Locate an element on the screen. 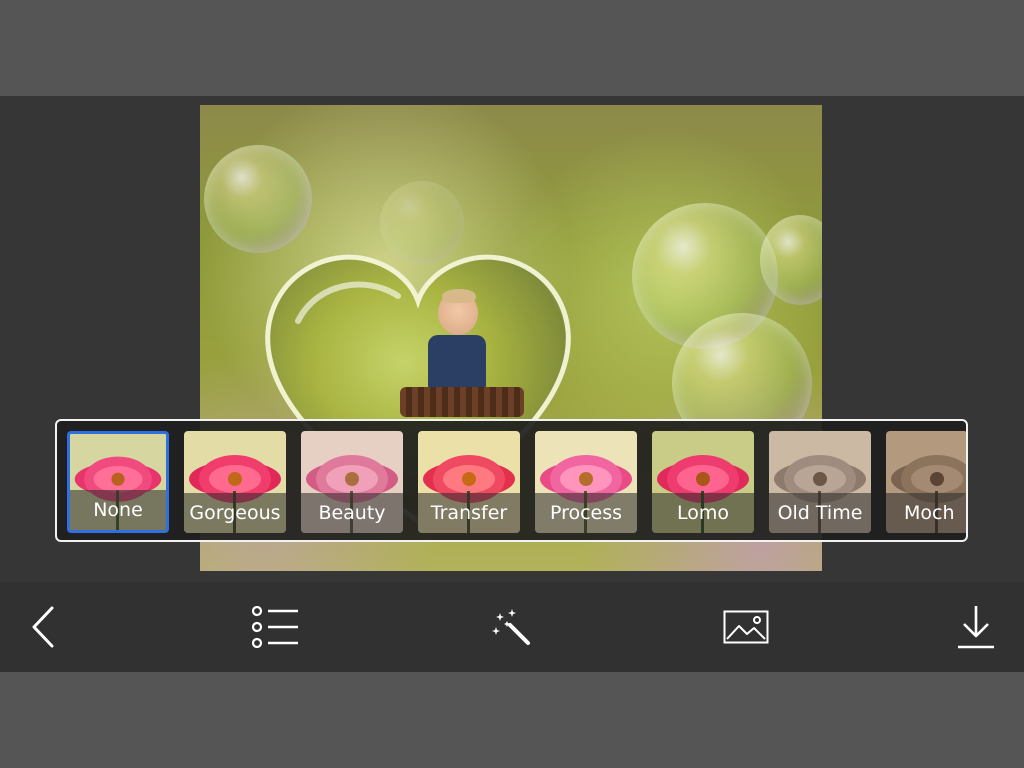 This screenshot has height=768, width=1024. filter-item-beauty: Beauty is located at coordinates (352, 482).